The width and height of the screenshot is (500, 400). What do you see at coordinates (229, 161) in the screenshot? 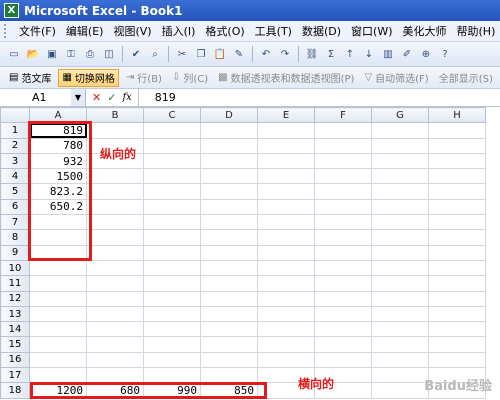
I see `cell-d3` at bounding box center [229, 161].